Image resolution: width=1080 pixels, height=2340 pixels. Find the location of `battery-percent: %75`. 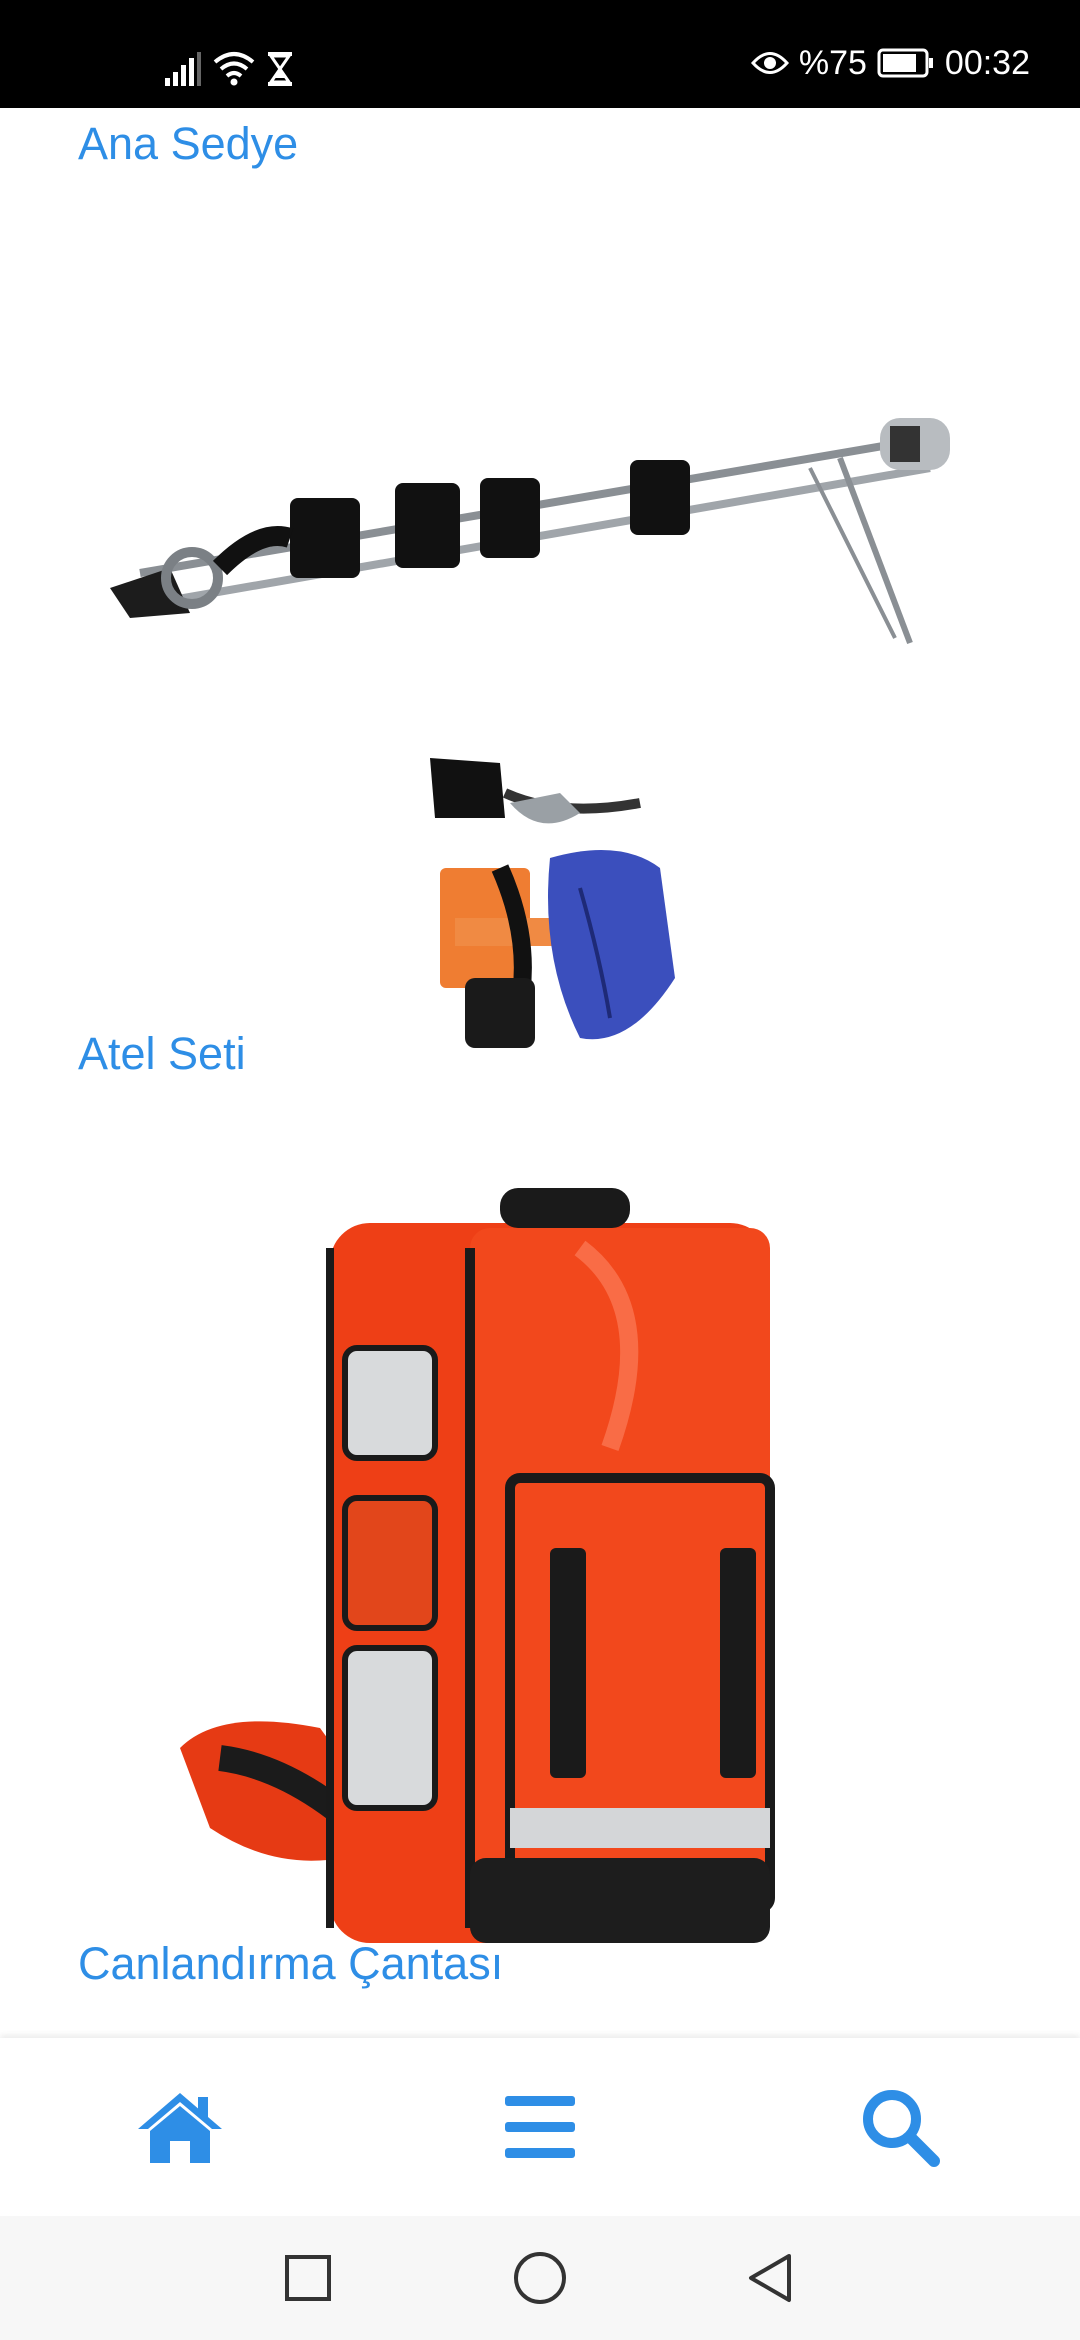

battery-percent: %75 is located at coordinates (832, 62).